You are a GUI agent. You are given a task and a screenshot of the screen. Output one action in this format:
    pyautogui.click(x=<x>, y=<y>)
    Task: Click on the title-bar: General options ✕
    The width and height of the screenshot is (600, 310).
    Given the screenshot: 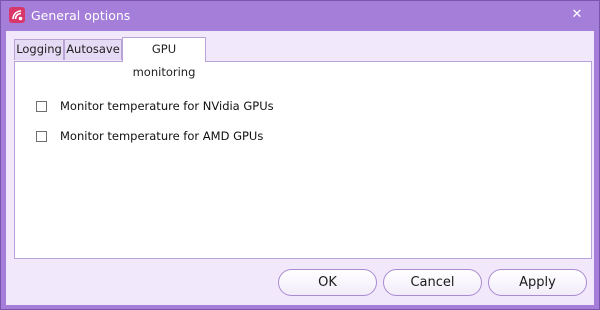 What is the action you would take?
    pyautogui.click(x=300, y=16)
    